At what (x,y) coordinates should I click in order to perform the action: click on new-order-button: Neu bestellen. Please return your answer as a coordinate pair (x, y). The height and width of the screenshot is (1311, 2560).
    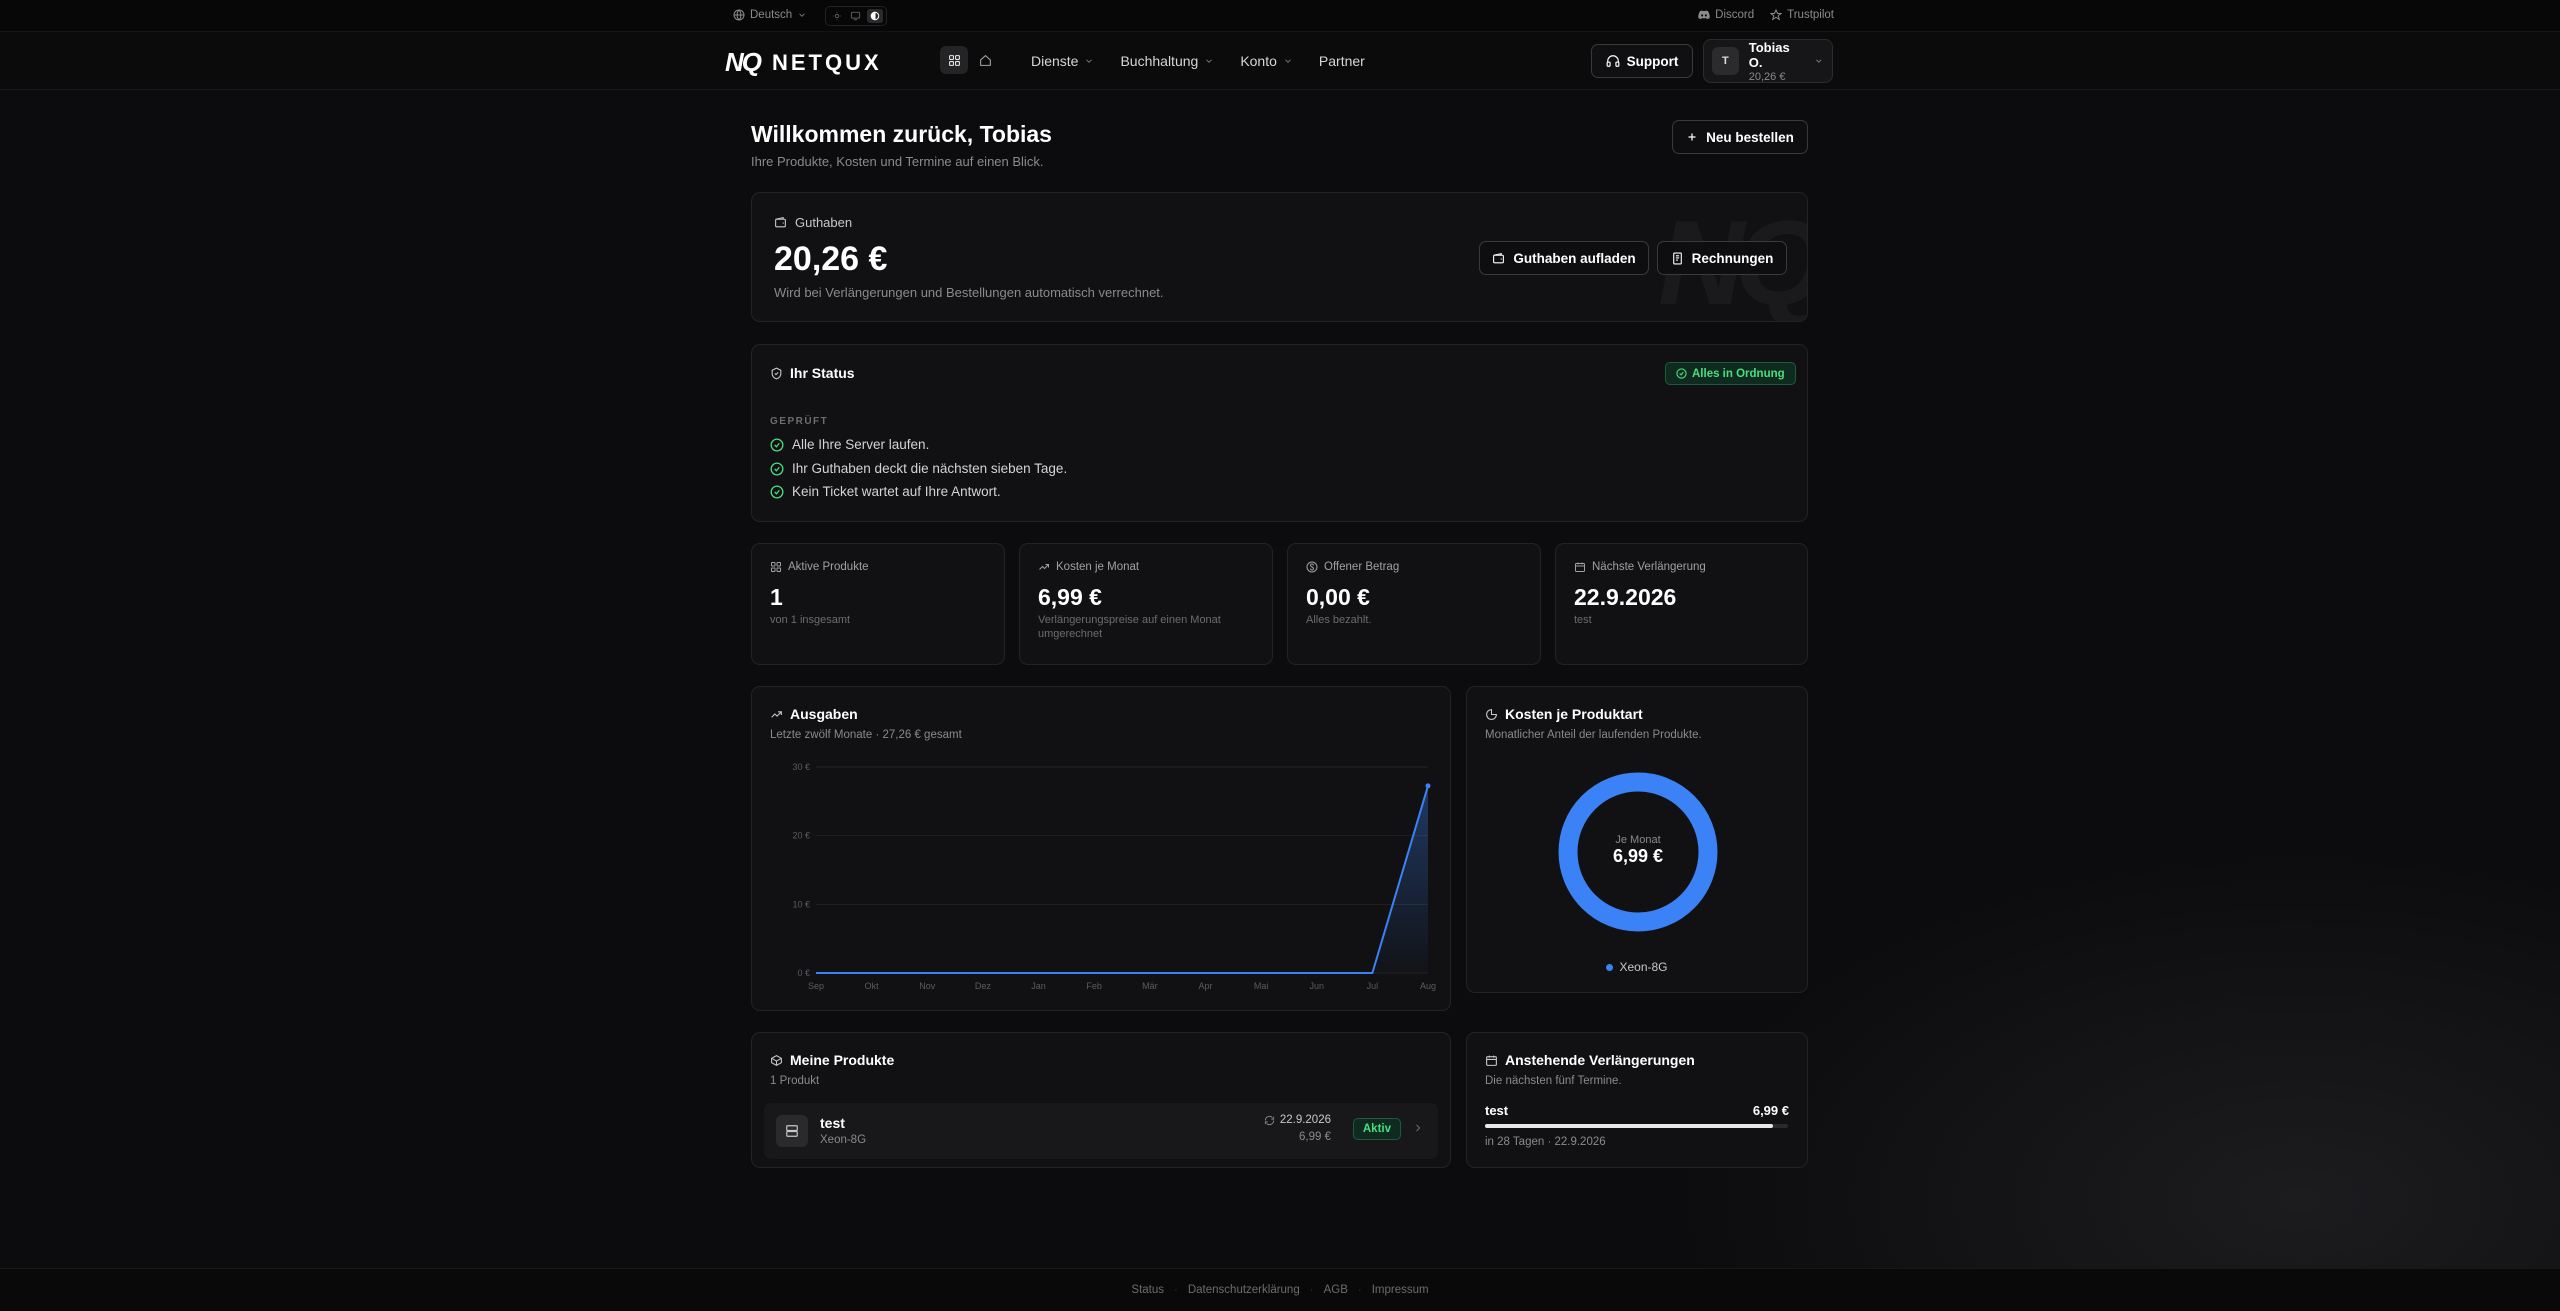
    Looking at the image, I should click on (1740, 137).